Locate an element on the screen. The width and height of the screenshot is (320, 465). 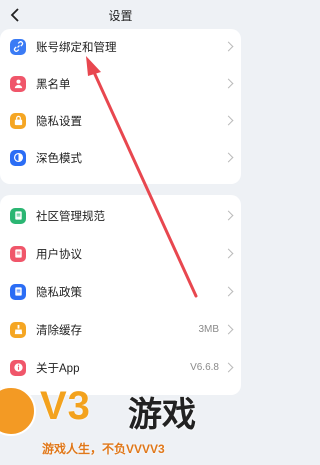
version-value: V6.6.8 is located at coordinates (204, 367).